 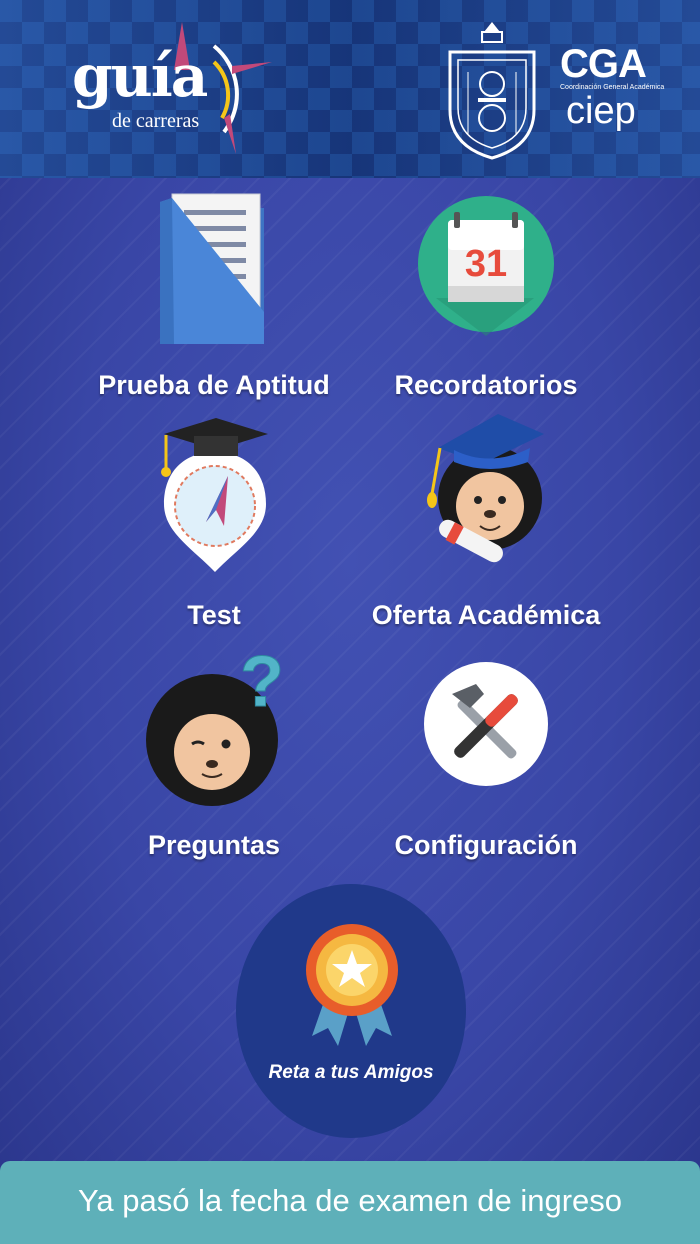 I want to click on guia-subtitle: de carreras, so click(x=156, y=121).